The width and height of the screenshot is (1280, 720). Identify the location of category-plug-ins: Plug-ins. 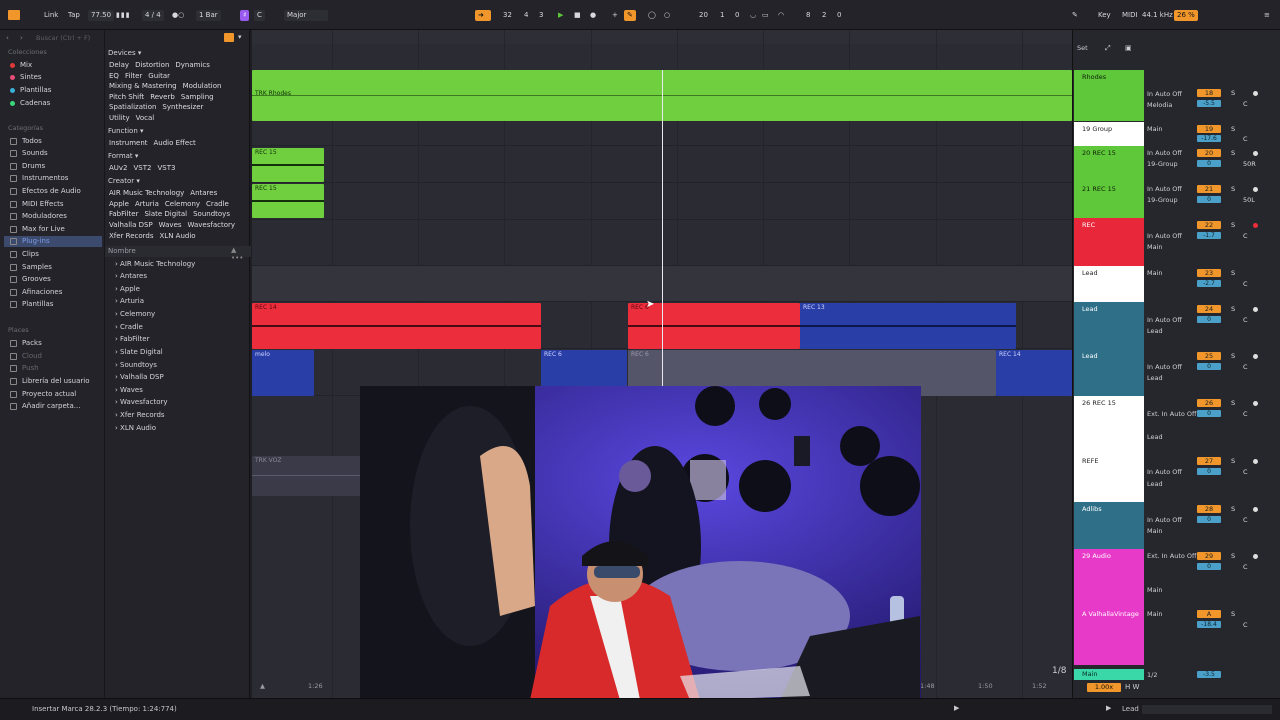
(53, 241).